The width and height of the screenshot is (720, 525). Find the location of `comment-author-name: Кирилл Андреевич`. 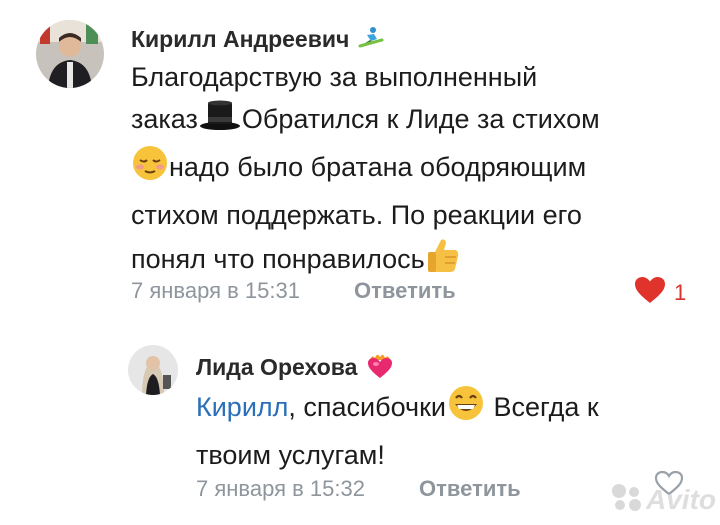

comment-author-name: Кирилл Андреевич is located at coordinates (257, 41).